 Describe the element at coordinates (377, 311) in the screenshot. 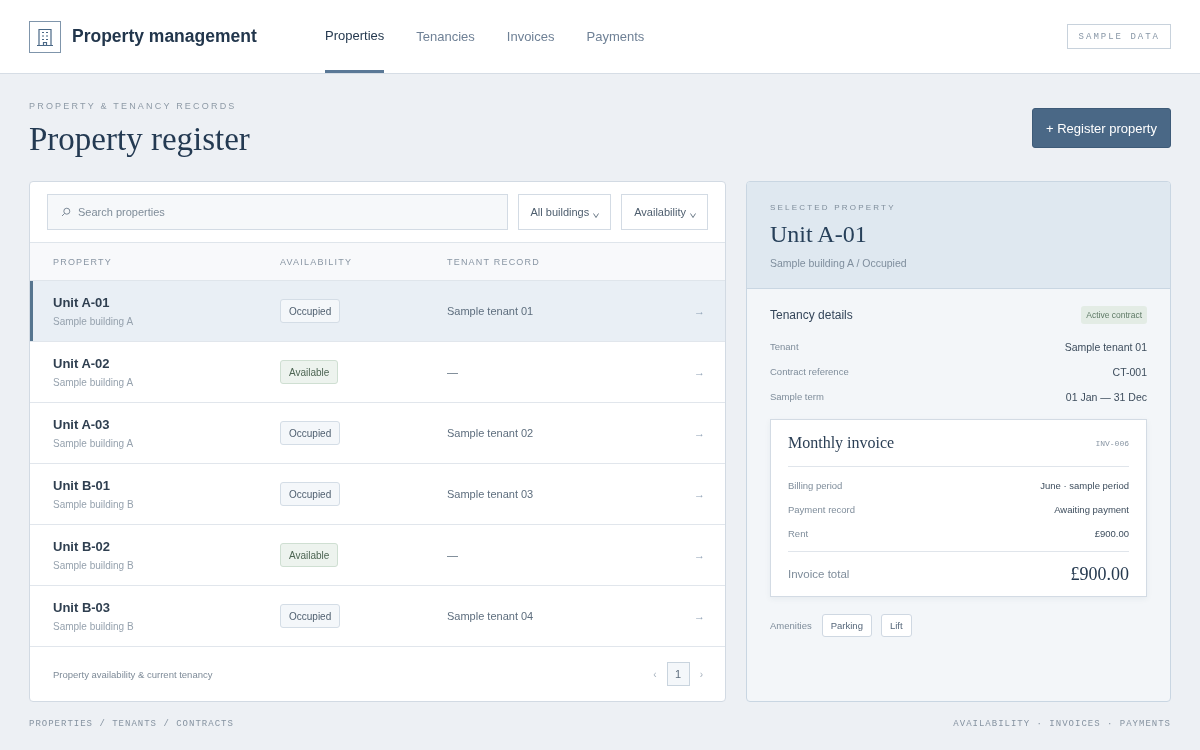

I see `table-row: Unit A-01 Sample building A Occupied Sample tenant 01 →` at that location.